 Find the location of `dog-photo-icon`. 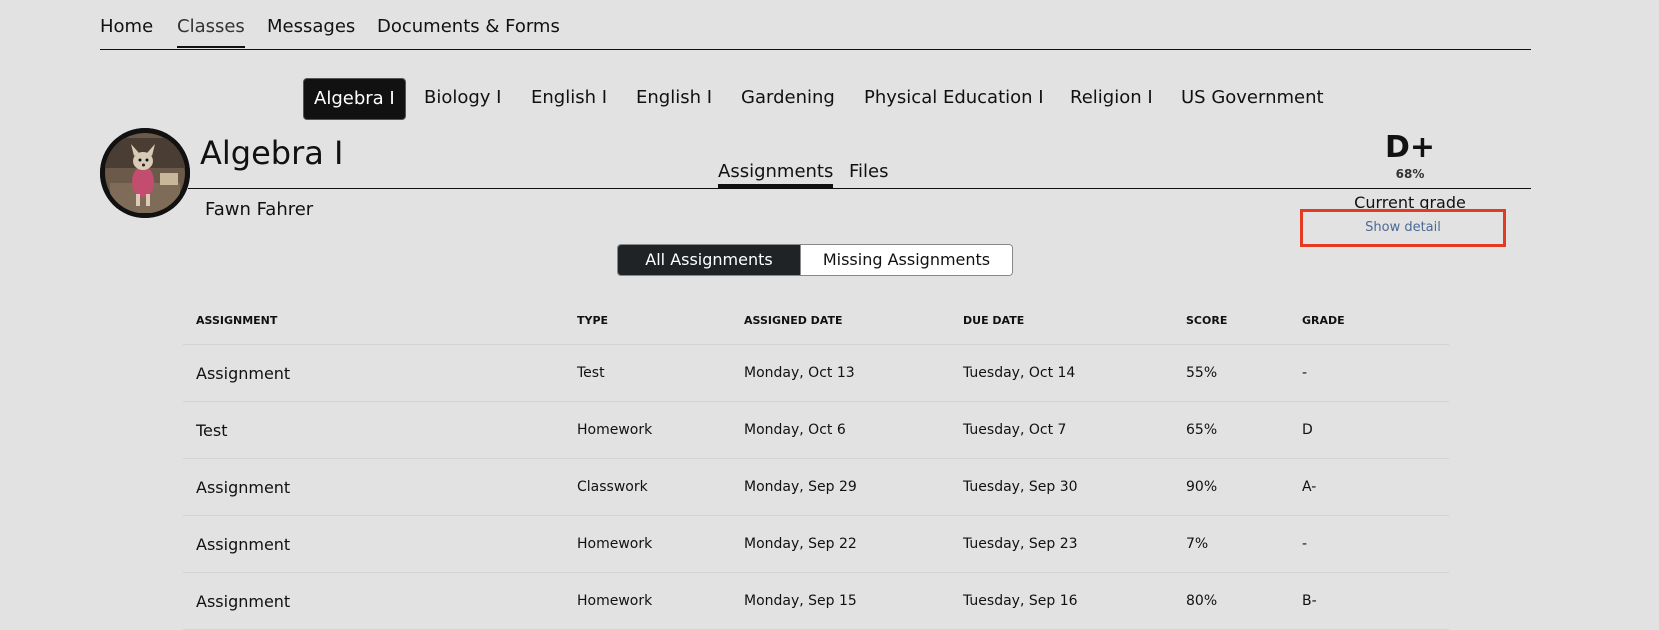

dog-photo-icon is located at coordinates (145, 173).